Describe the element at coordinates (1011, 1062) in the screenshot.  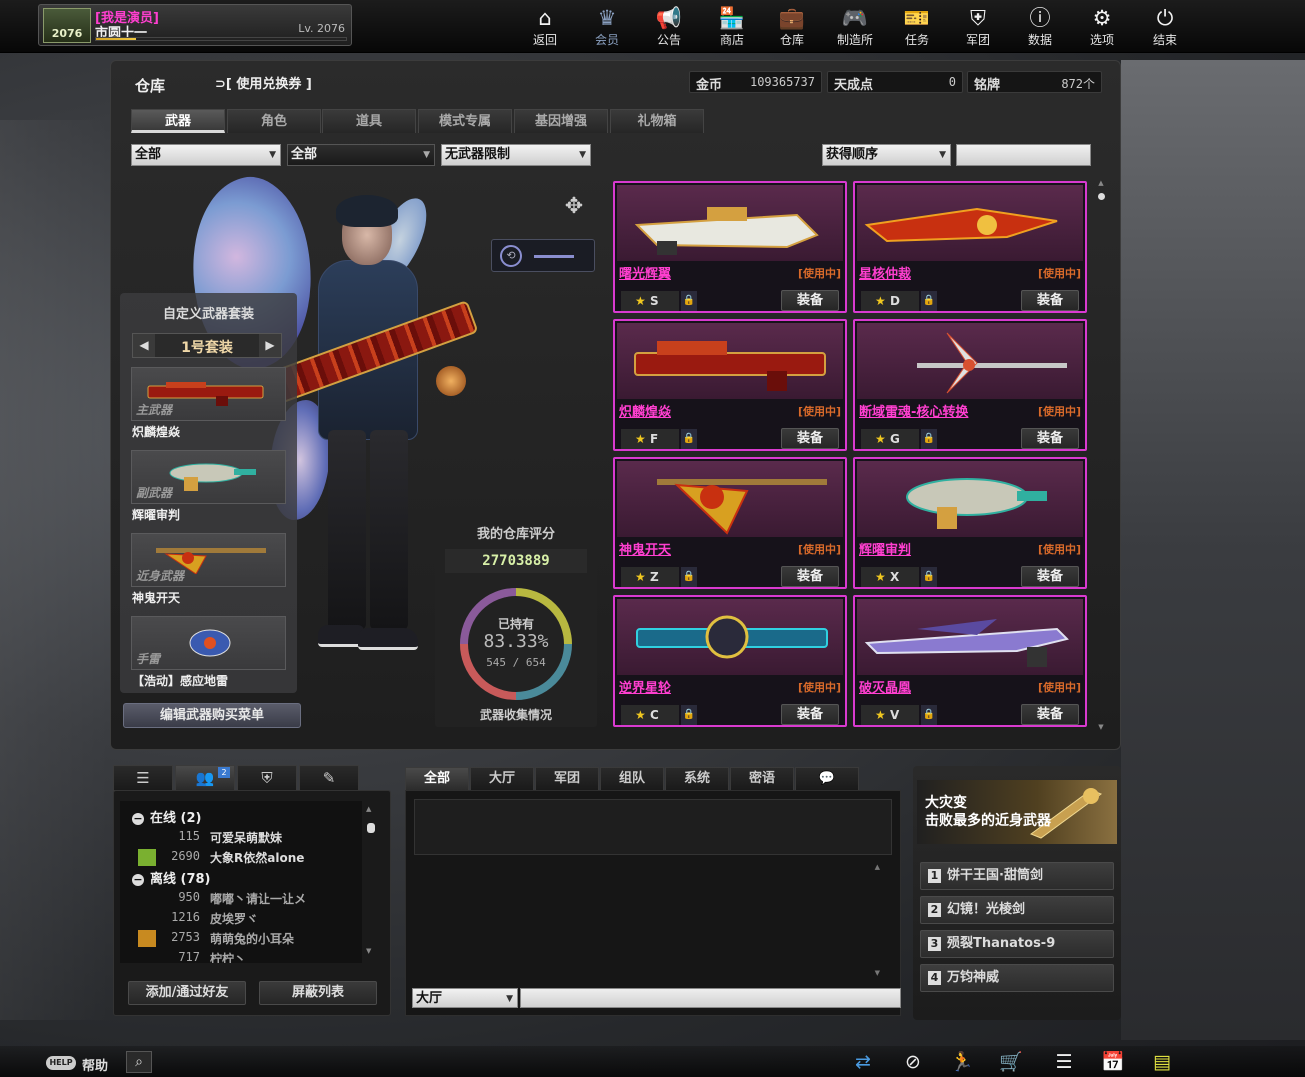
I see `cart-icon: 🛒` at that location.